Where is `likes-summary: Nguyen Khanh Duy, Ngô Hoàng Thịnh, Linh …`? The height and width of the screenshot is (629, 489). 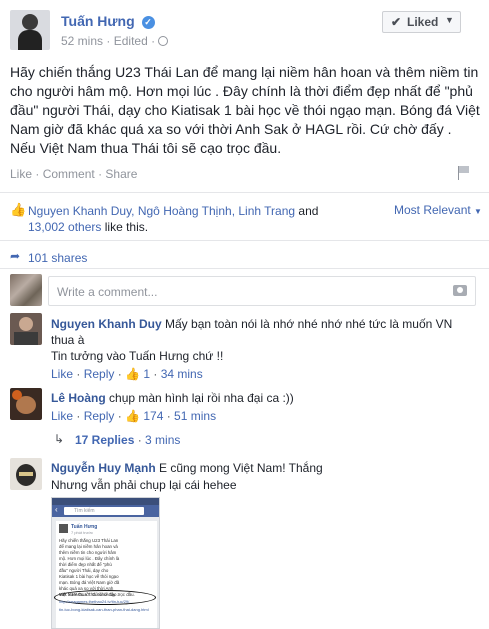 likes-summary: Nguyen Khanh Duy, Ngô Hoàng Thịnh, Linh … is located at coordinates (173, 219).